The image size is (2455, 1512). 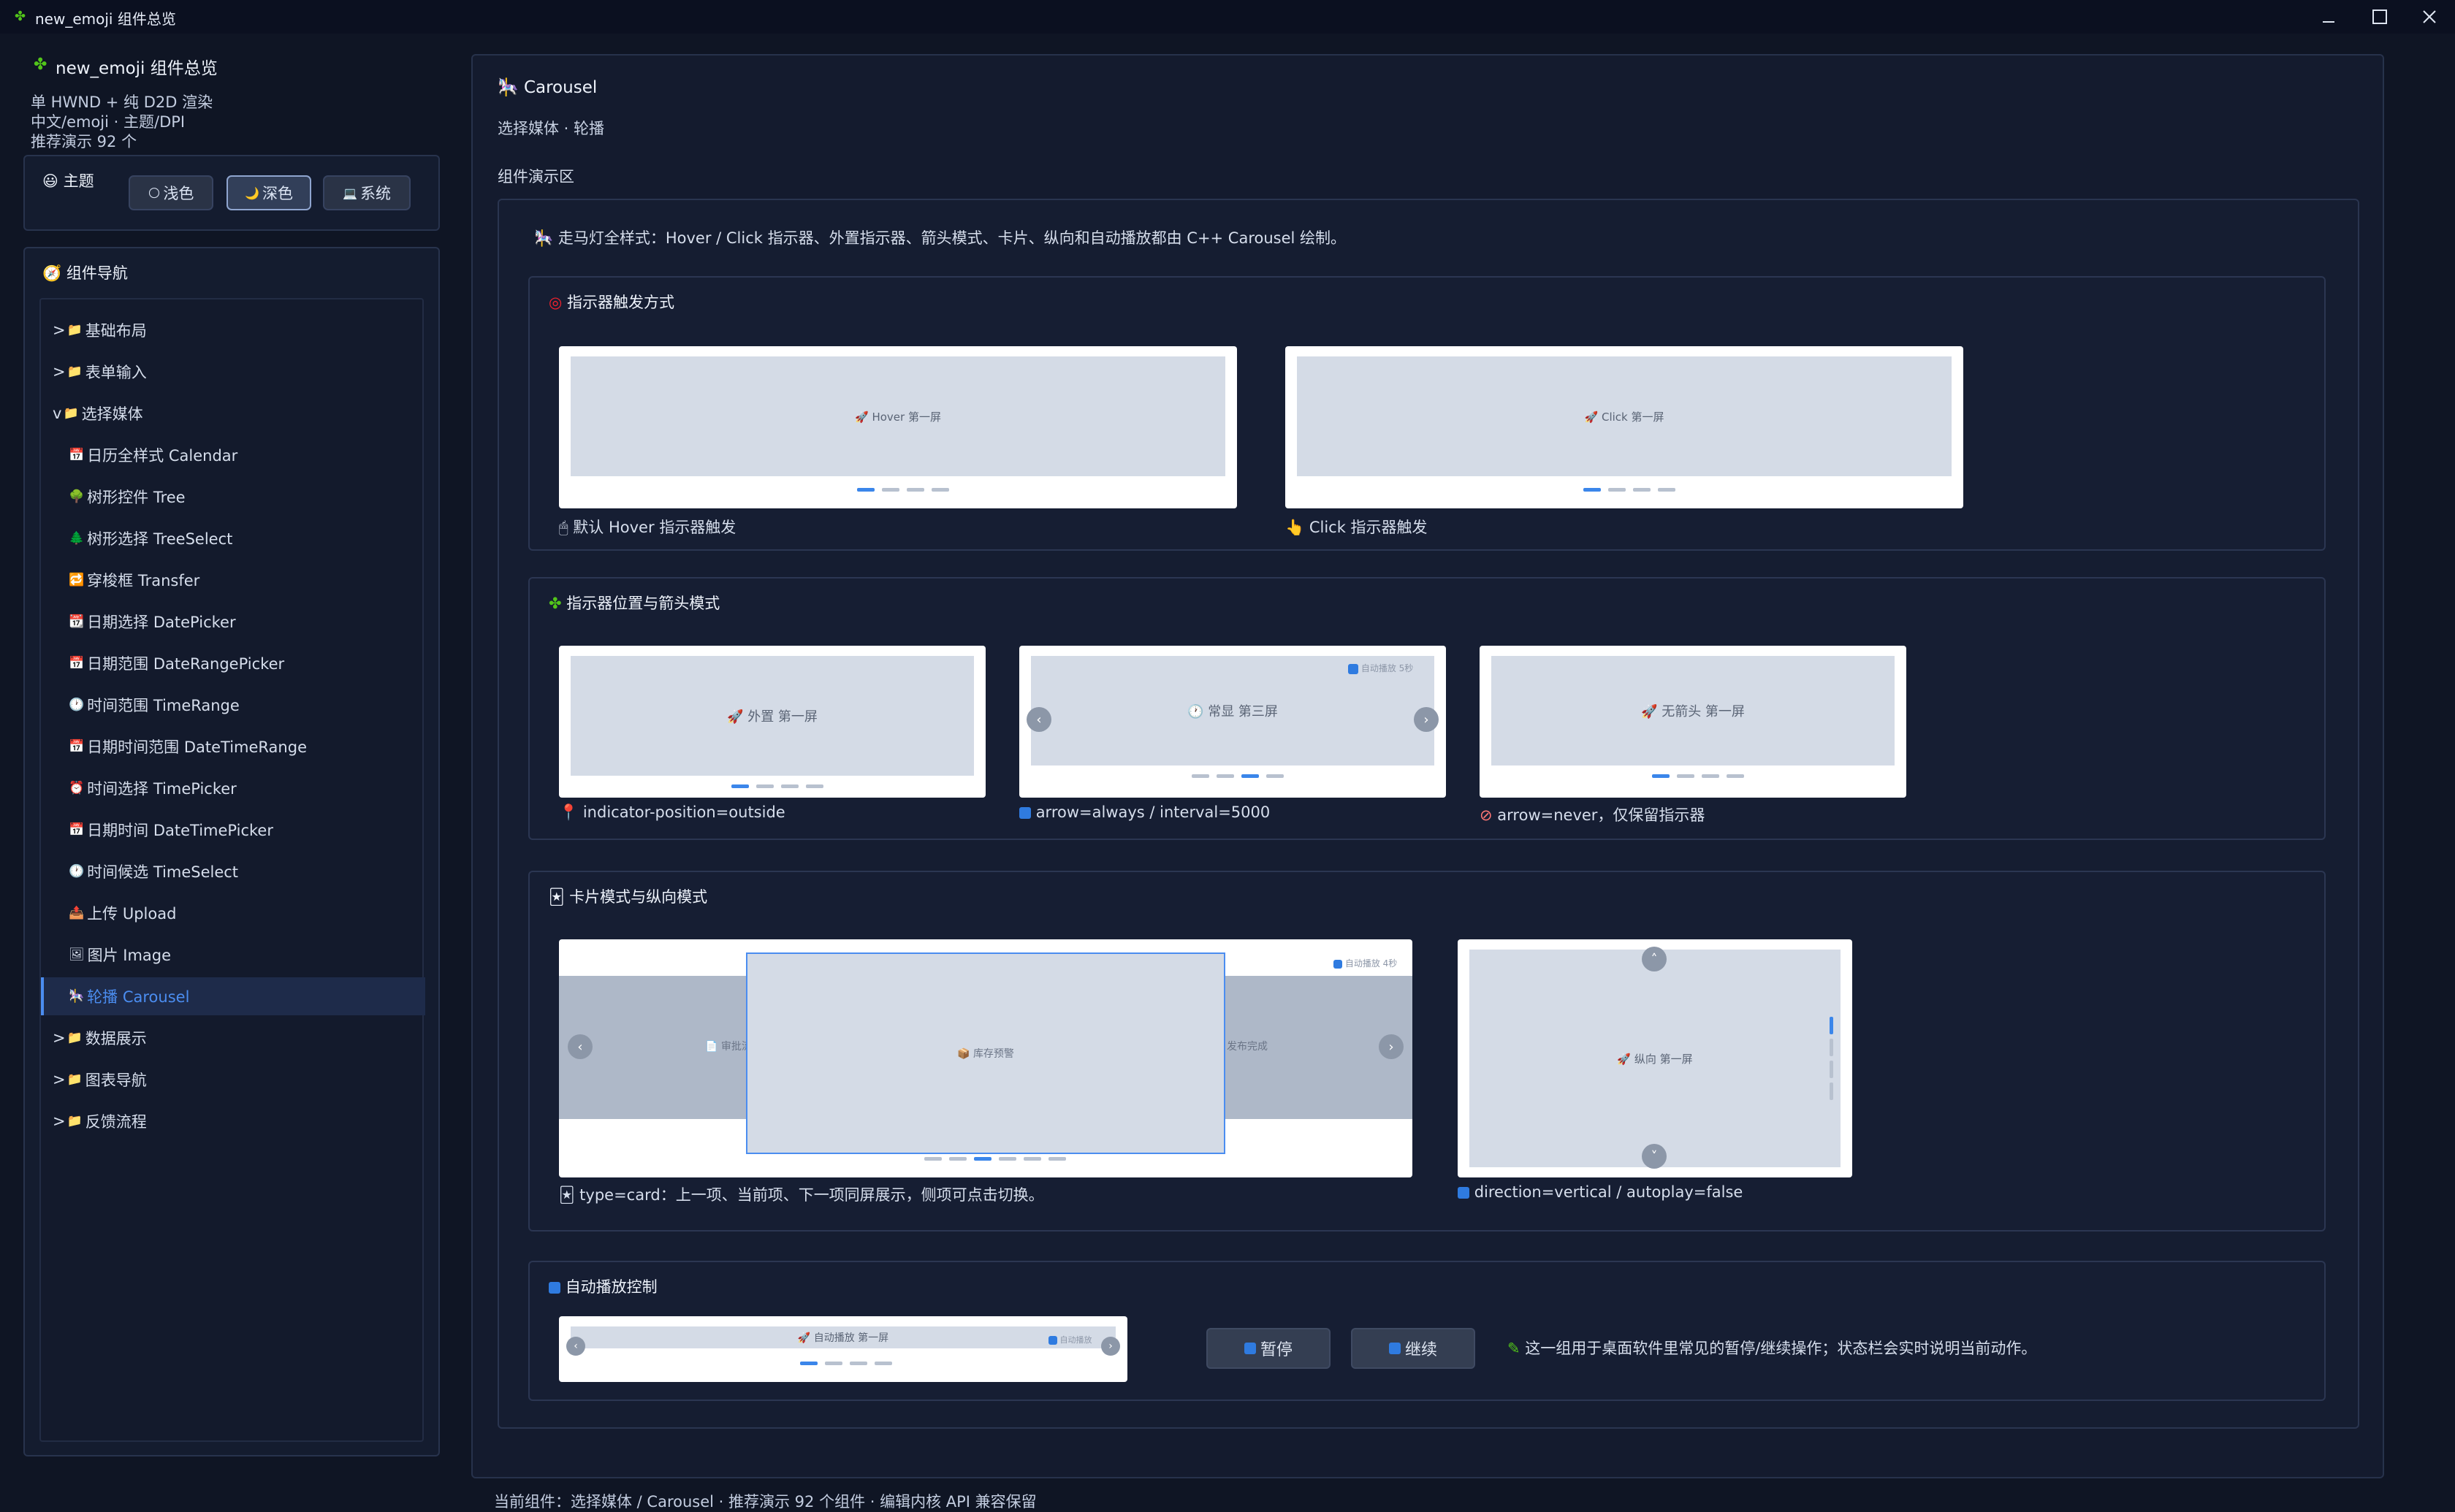 I want to click on carousel-arrow-always: 🕐 常显 第三屏 自动播放 5秒 ‹ ›, so click(x=1232, y=722).